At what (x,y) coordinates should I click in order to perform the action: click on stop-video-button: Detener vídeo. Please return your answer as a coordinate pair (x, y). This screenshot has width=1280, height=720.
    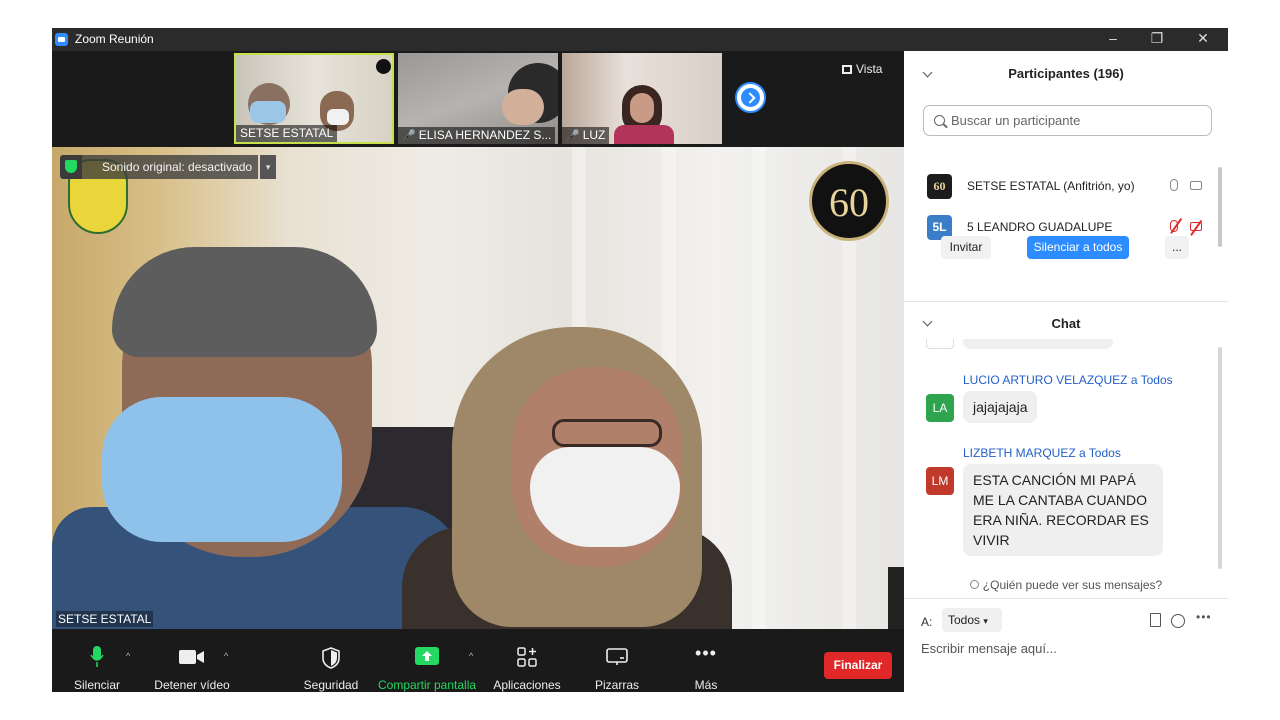
    Looking at the image, I should click on (192, 663).